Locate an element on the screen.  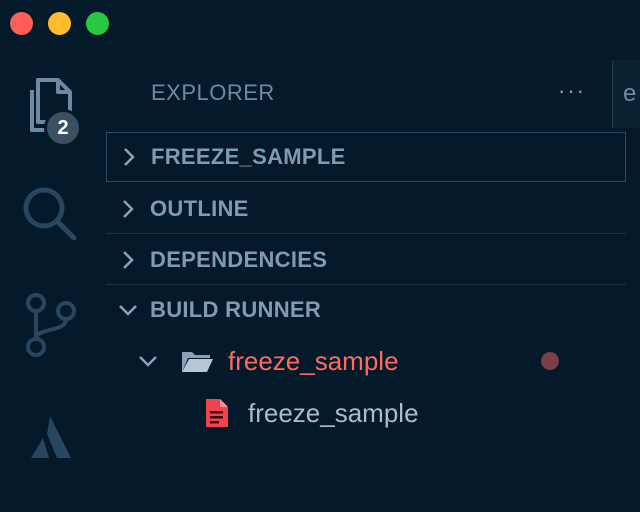
activity-source-control is located at coordinates (50, 325).